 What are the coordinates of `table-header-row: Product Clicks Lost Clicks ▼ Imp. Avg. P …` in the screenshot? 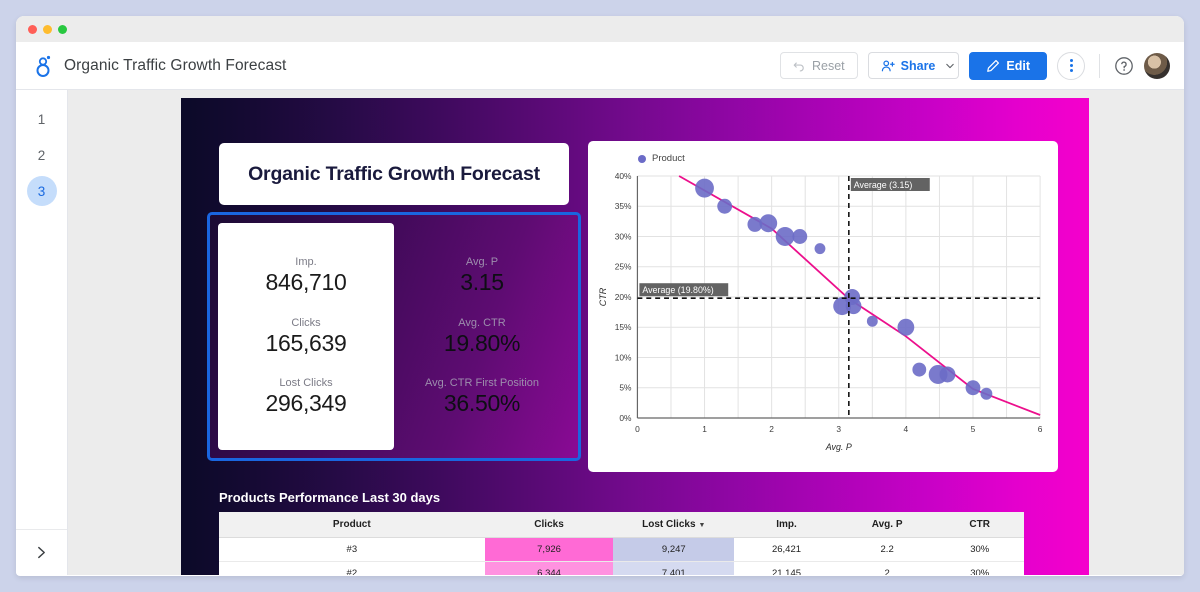 It's located at (621, 525).